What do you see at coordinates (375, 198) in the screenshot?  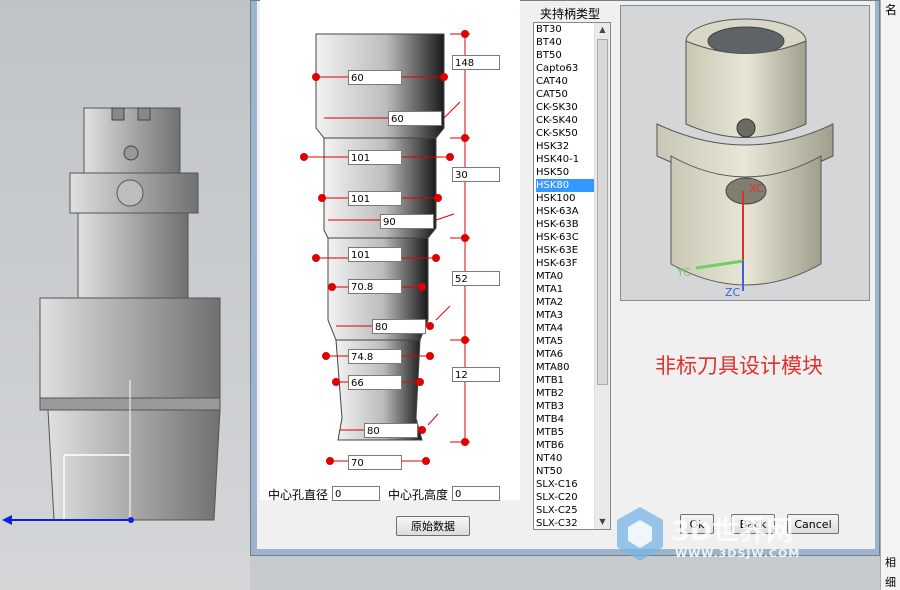 I see `dim-input-4: 101` at bounding box center [375, 198].